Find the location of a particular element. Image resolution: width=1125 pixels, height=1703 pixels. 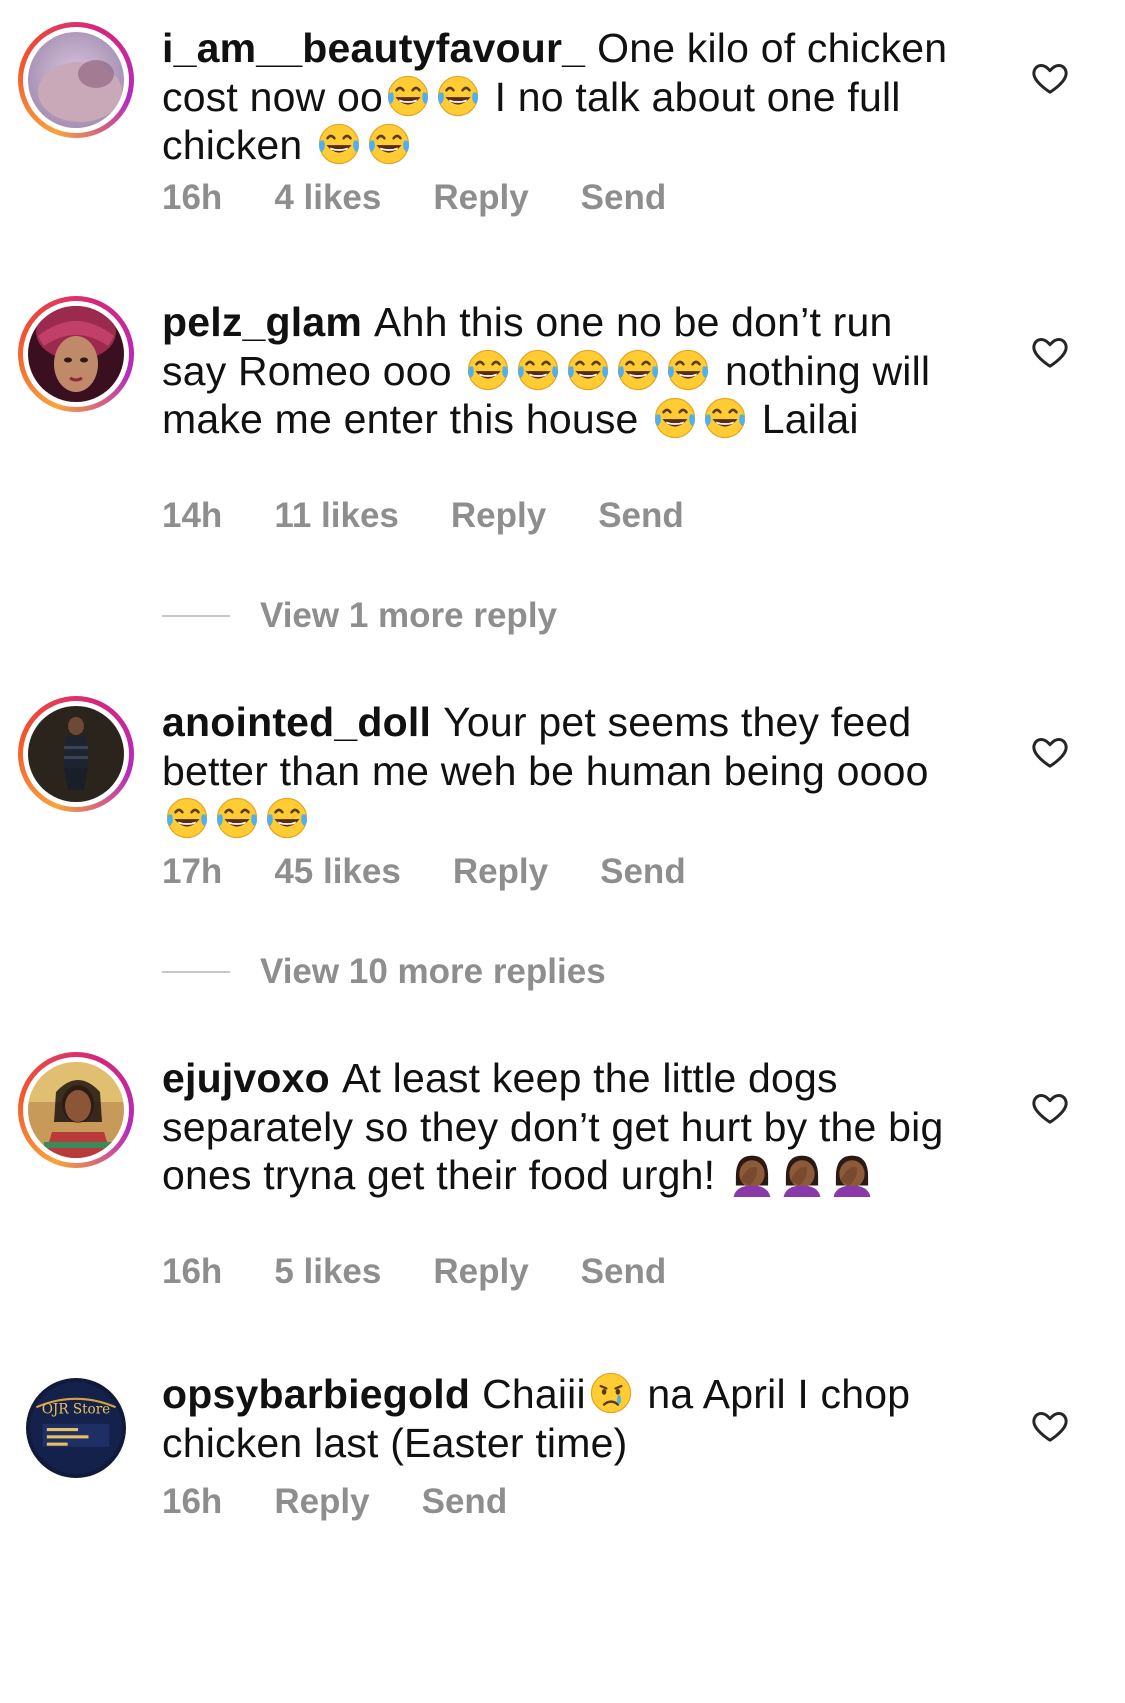

view-more-label: View 10 more replies is located at coordinates (433, 972).